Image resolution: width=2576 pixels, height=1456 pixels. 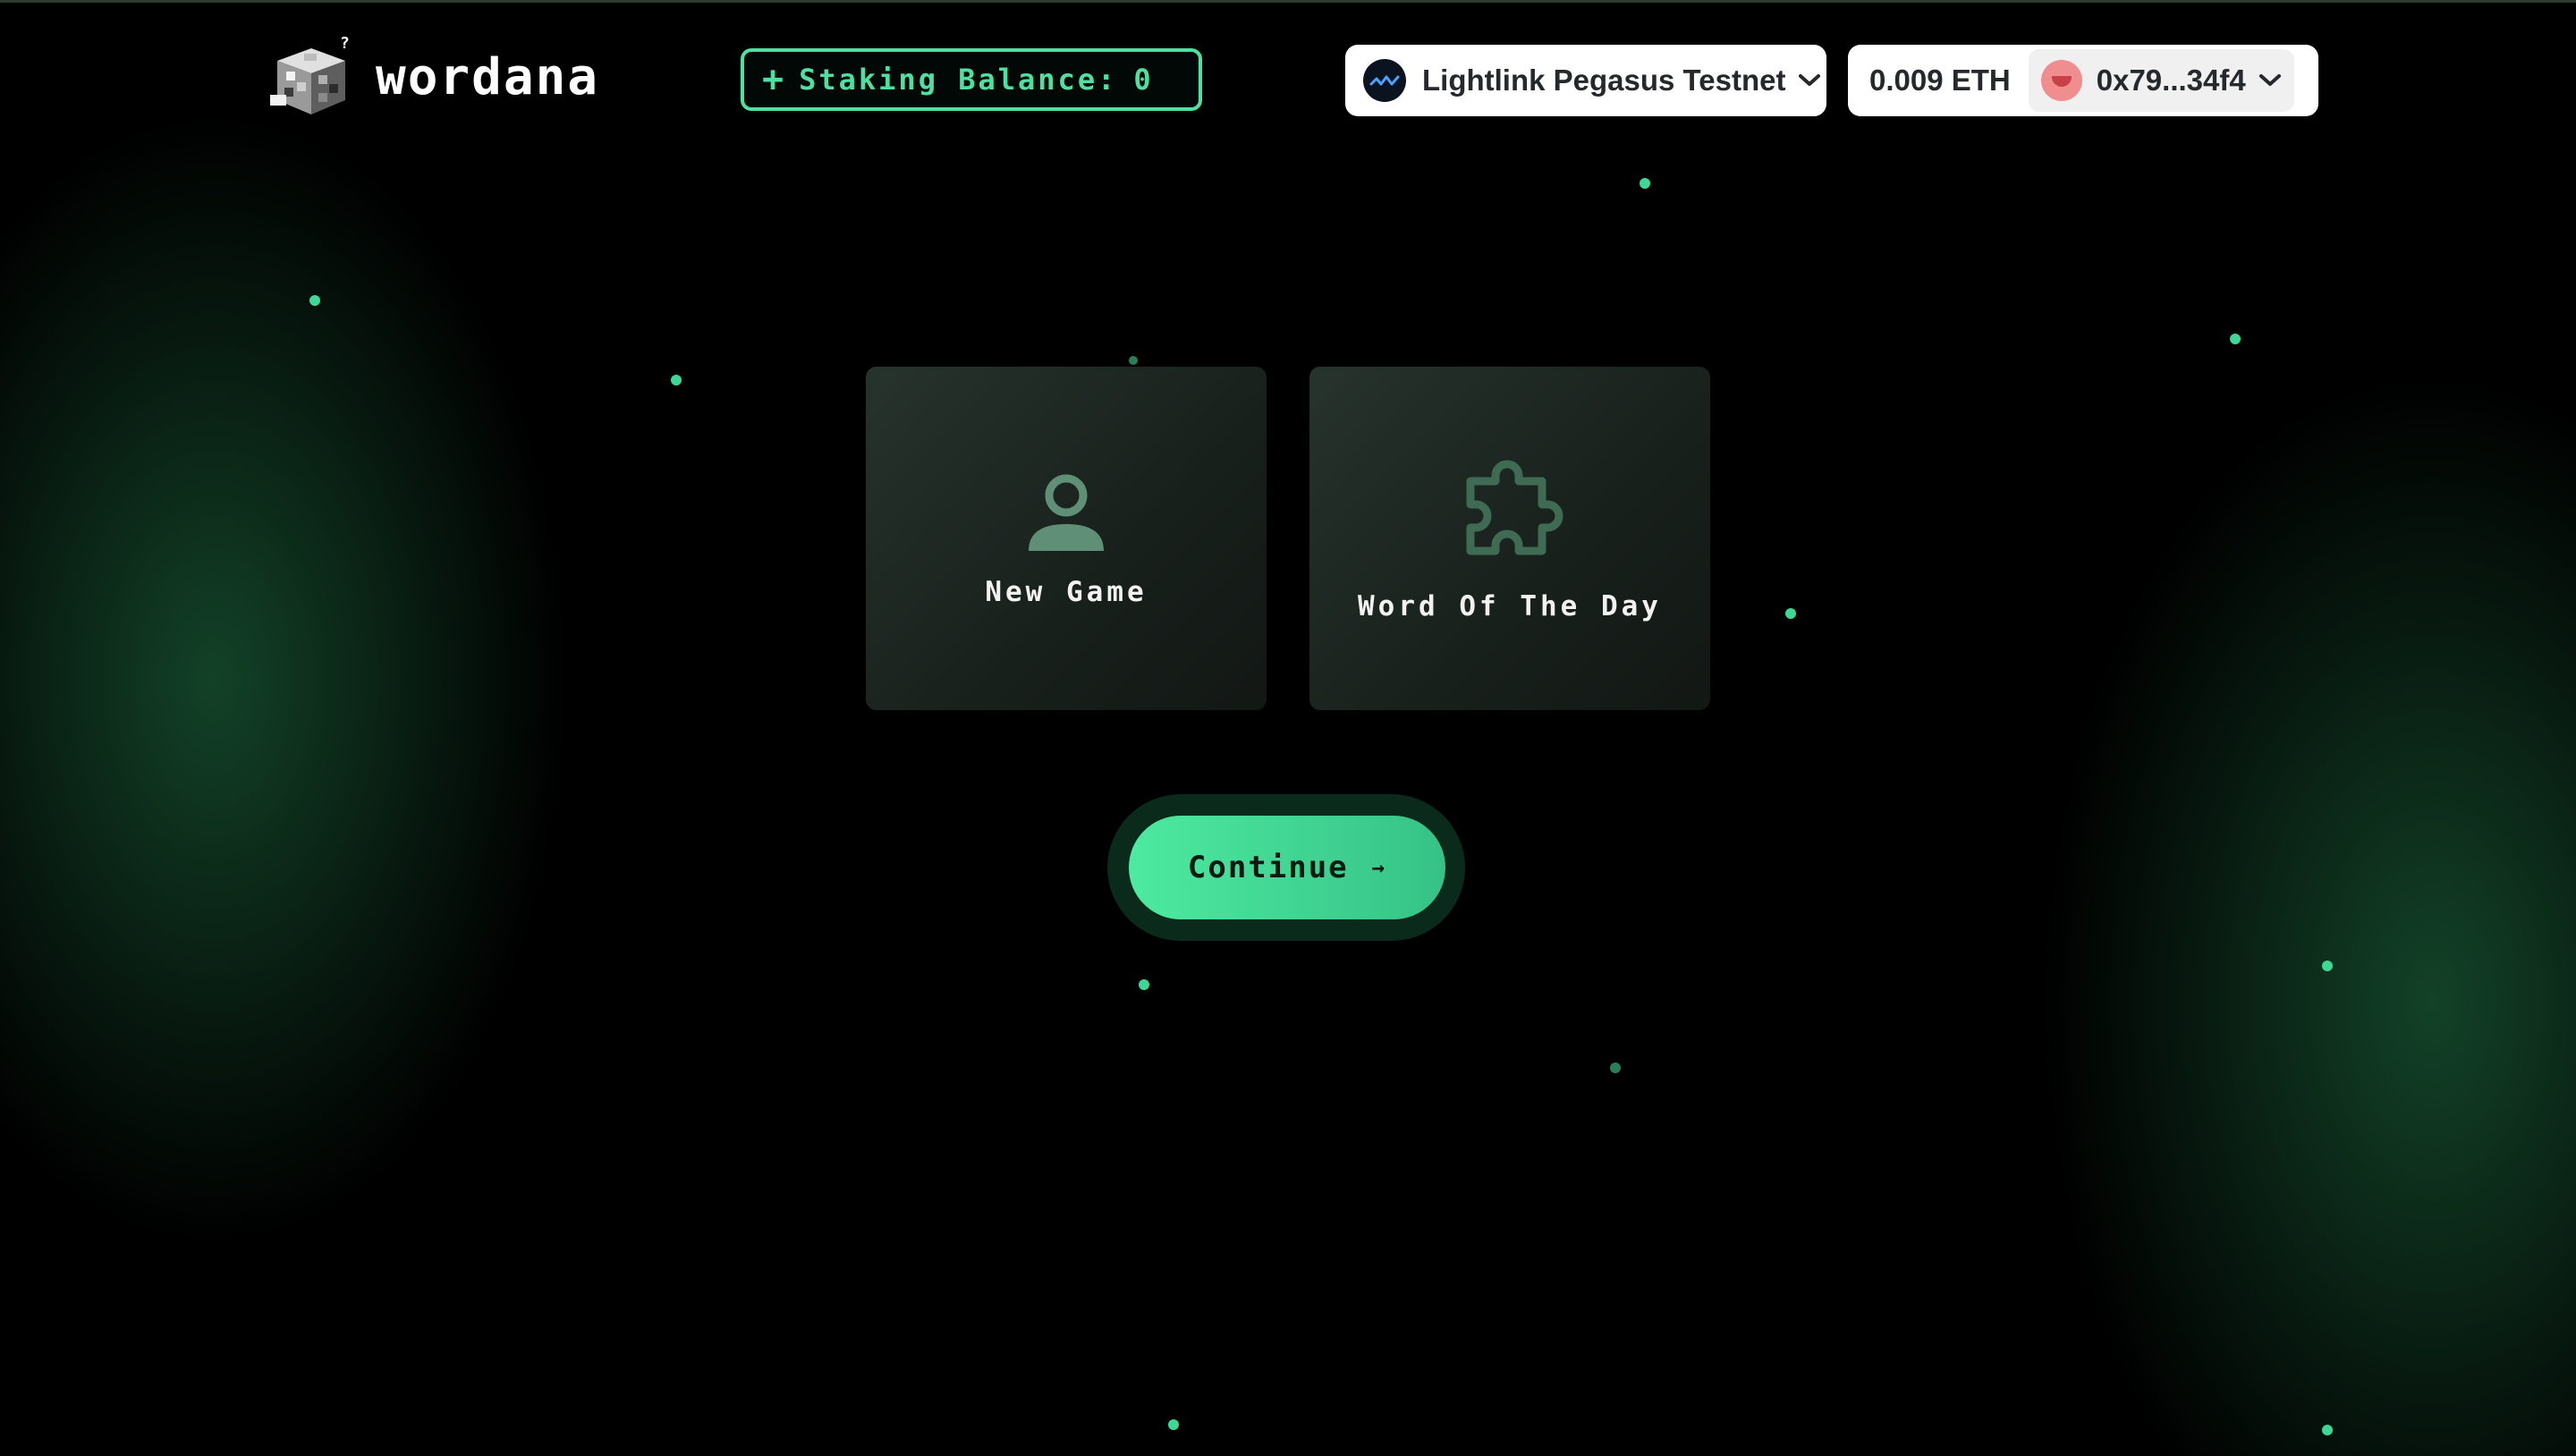 I want to click on eth-balance: 0.009 ETH, so click(x=1940, y=80).